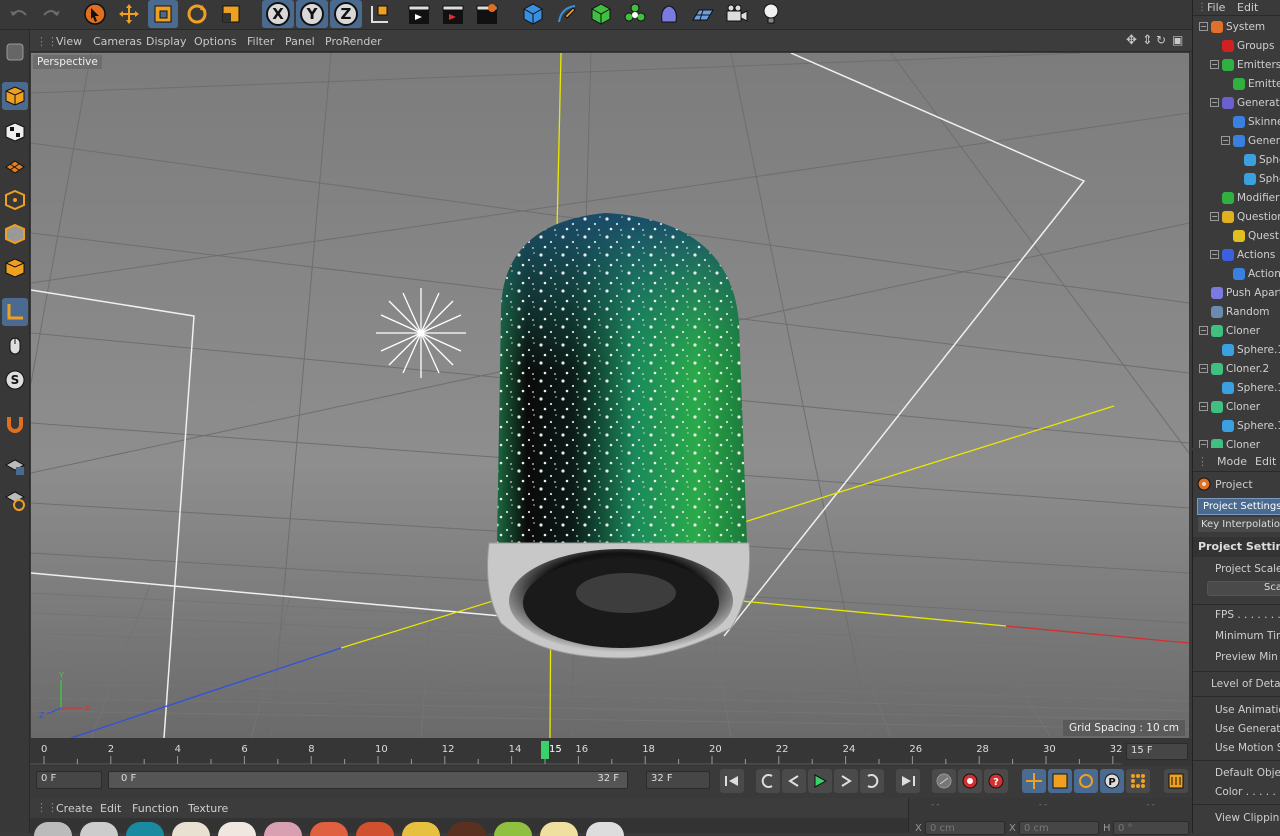  I want to click on timeline-end-field: 15 F, so click(1157, 751).